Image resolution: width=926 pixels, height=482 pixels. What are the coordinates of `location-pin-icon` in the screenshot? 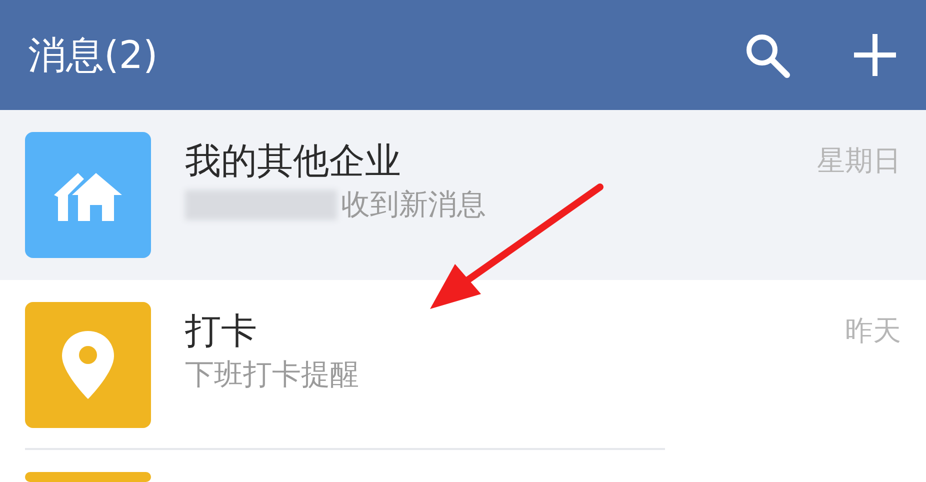 It's located at (88, 365).